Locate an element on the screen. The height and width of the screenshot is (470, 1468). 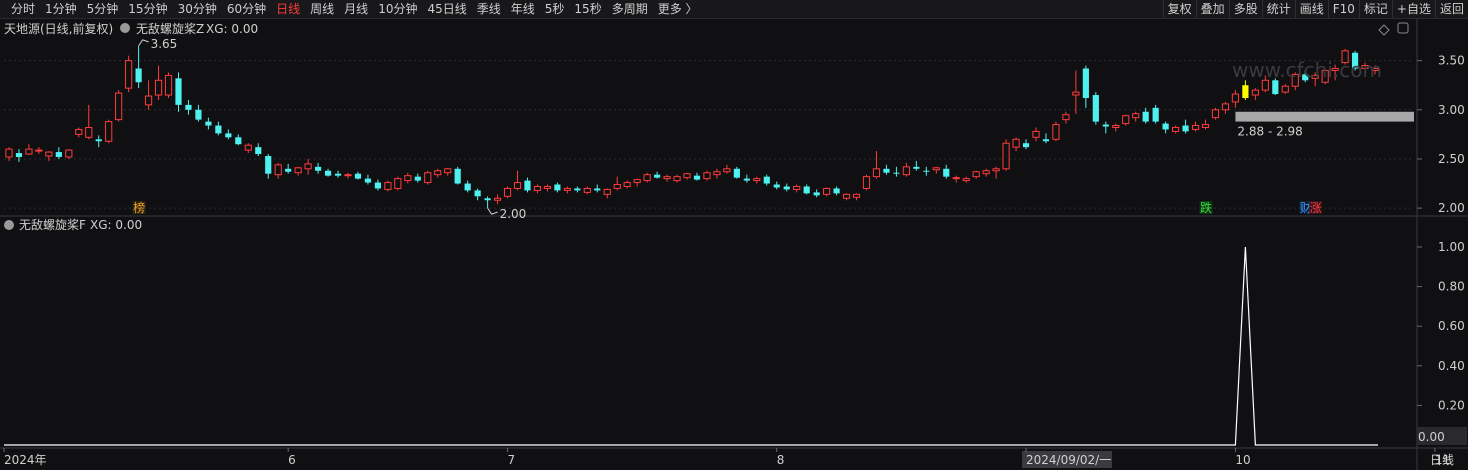
period-tab: 15分钟 is located at coordinates (147, 9).